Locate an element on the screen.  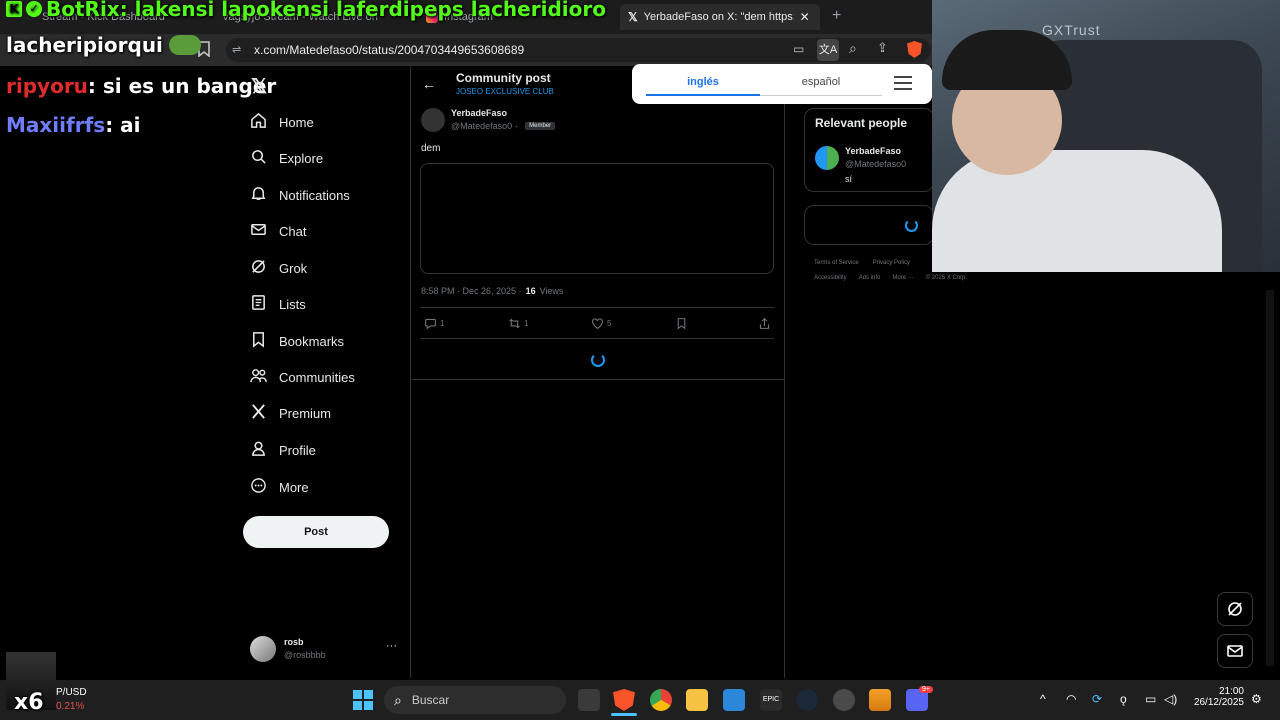
clock: 21:00 26/12/2025 is located at coordinates (1217, 697).